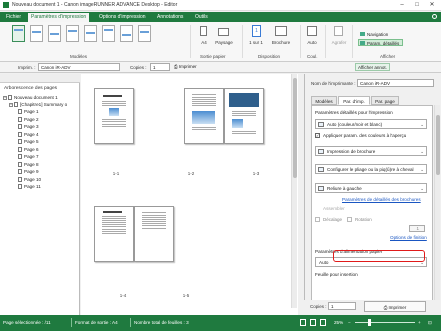 Image resolution: width=441 pixels, height=331 pixels. What do you see at coordinates (371, 188) in the screenshot?
I see `binding-select: Reliure à gauche ⌄` at bounding box center [371, 188].